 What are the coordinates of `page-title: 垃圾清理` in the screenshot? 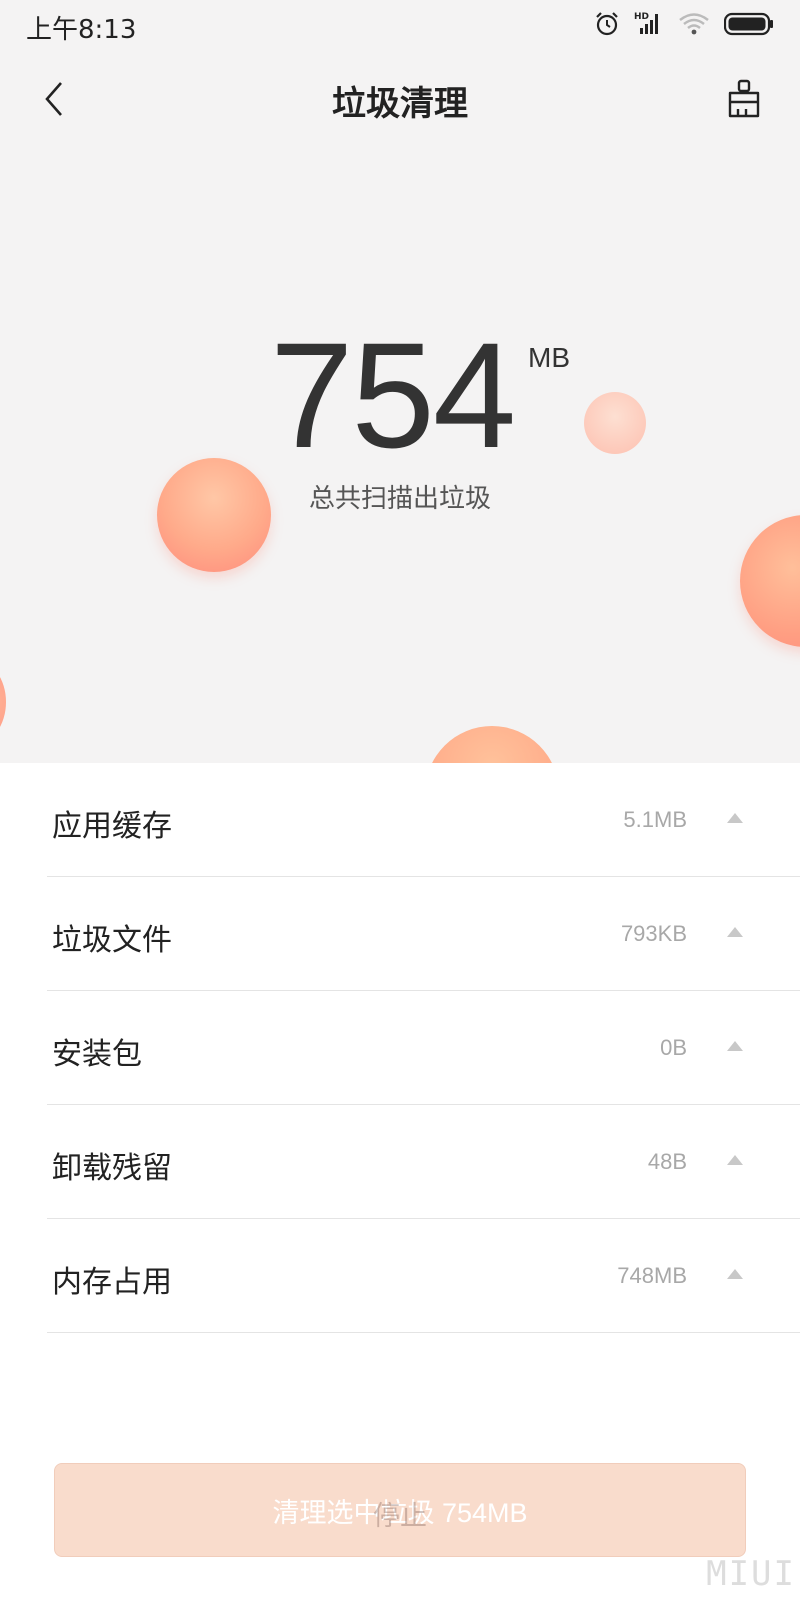 It's located at (400, 104).